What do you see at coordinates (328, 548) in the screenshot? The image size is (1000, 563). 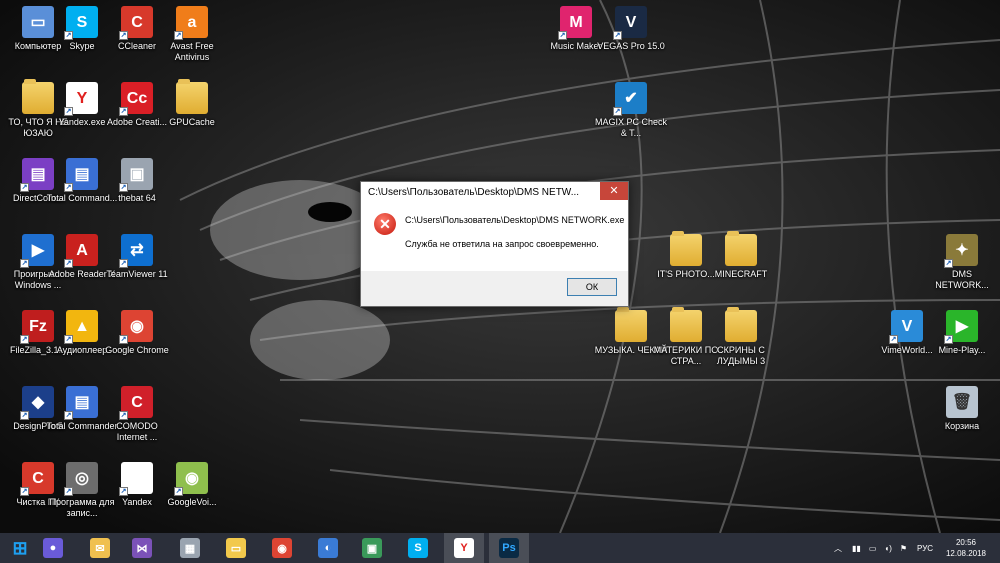 I see `taskbar-button: ◐` at bounding box center [328, 548].